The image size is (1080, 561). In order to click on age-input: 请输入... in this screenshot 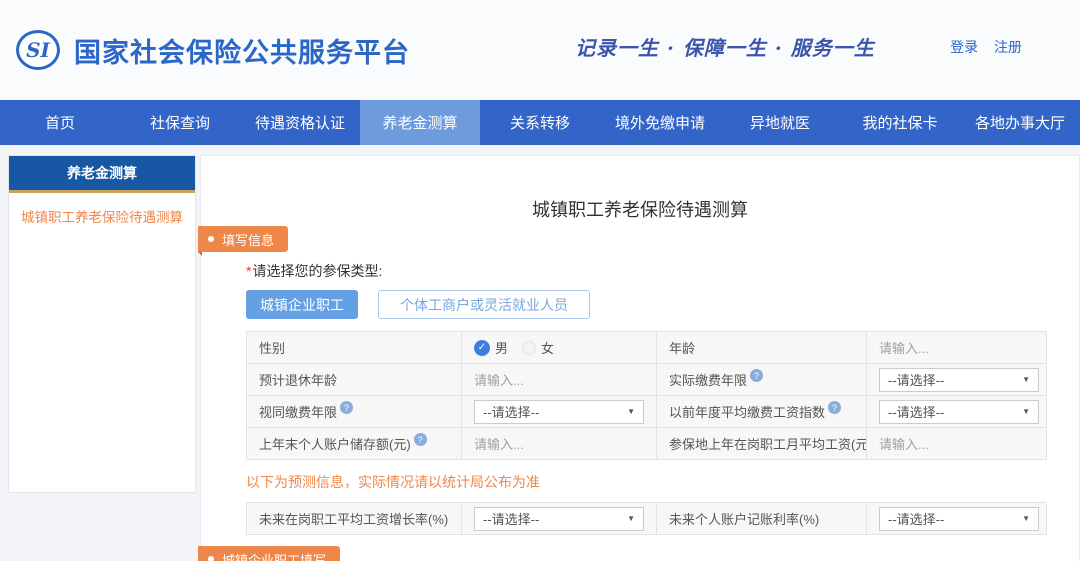, I will do `click(904, 347)`.